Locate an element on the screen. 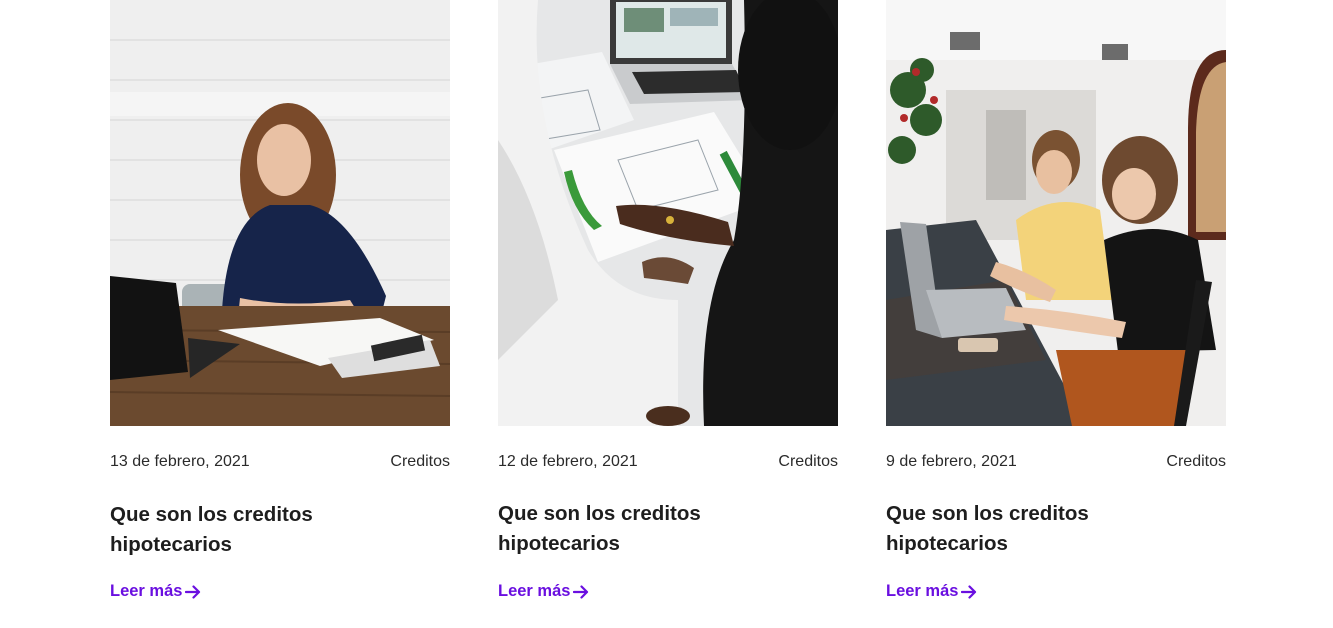  post-date: 12 de febrero, 2021 is located at coordinates (568, 461).